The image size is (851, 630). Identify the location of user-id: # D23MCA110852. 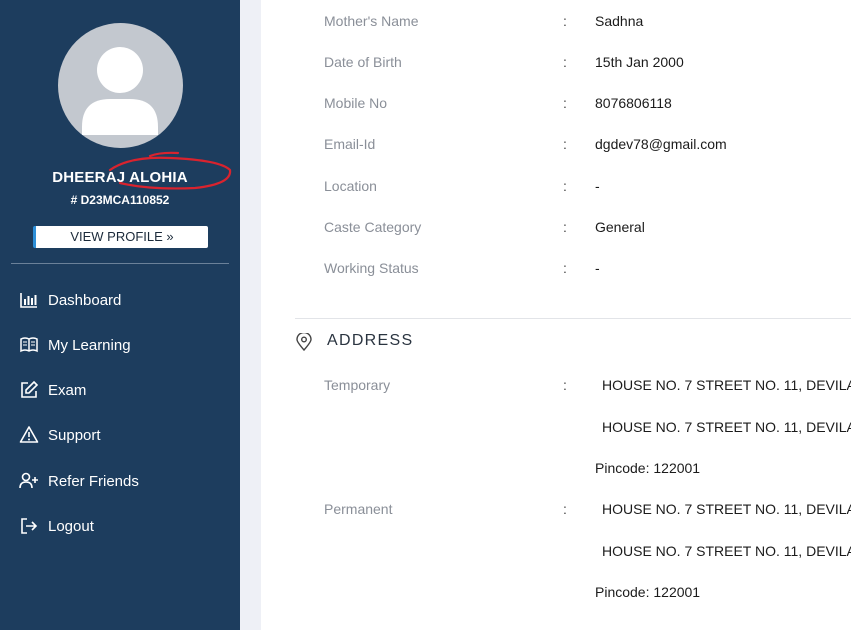
(120, 200).